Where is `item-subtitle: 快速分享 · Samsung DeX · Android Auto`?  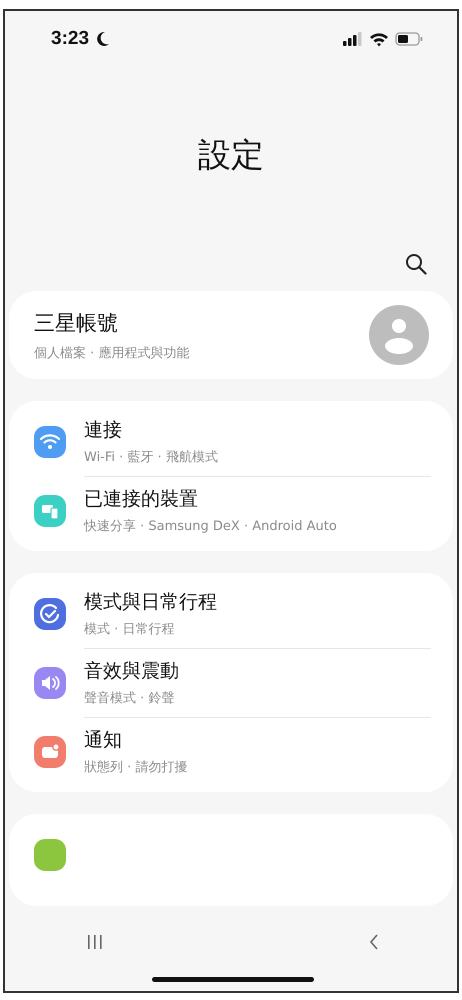 item-subtitle: 快速分享 · Samsung DeX · Android Auto is located at coordinates (210, 526).